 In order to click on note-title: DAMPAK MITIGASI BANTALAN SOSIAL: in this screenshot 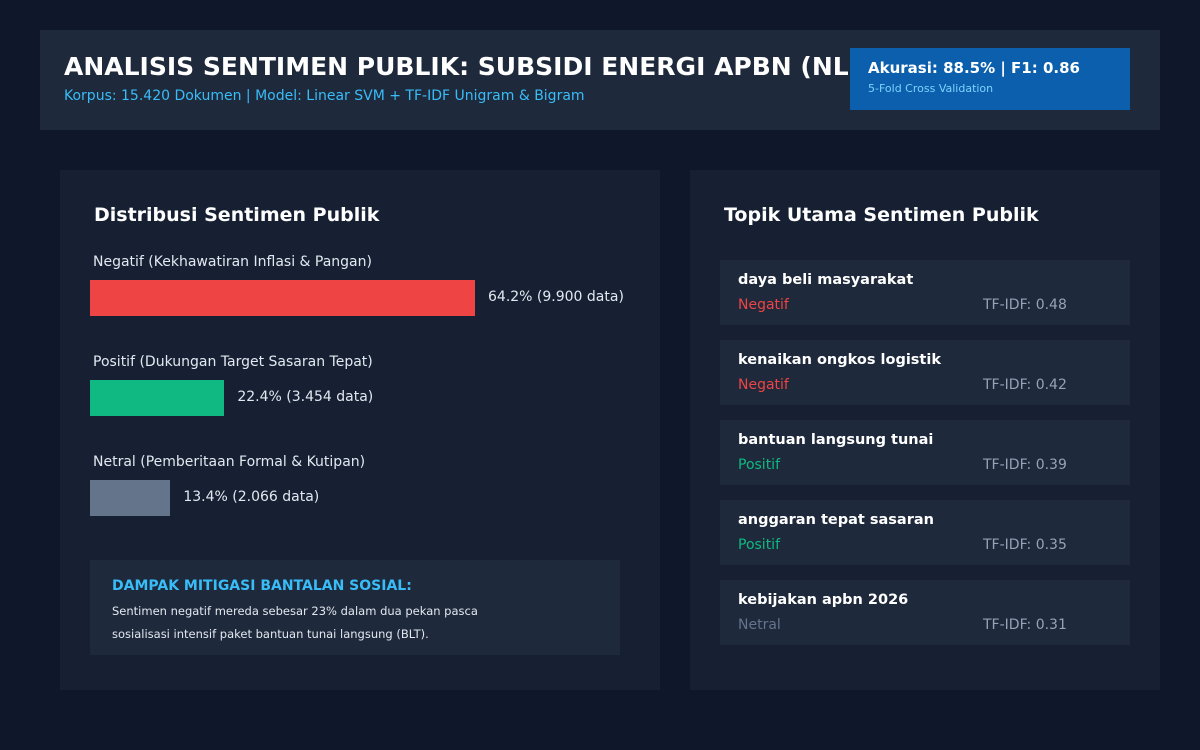, I will do `click(262, 586)`.